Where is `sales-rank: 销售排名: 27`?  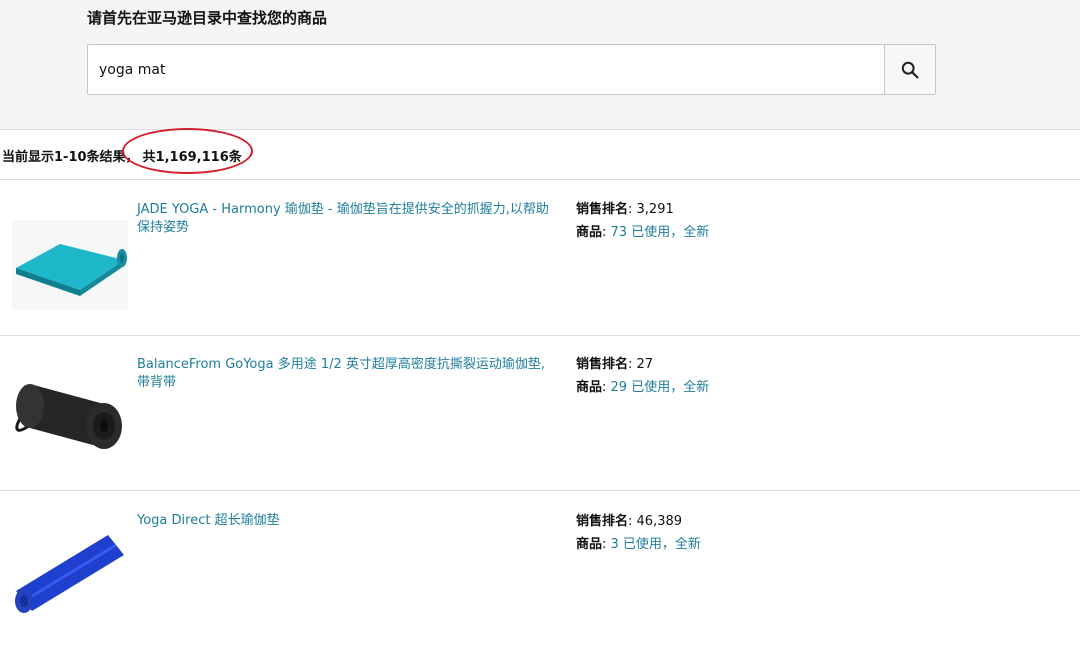 sales-rank: 销售排名: 27 is located at coordinates (615, 364).